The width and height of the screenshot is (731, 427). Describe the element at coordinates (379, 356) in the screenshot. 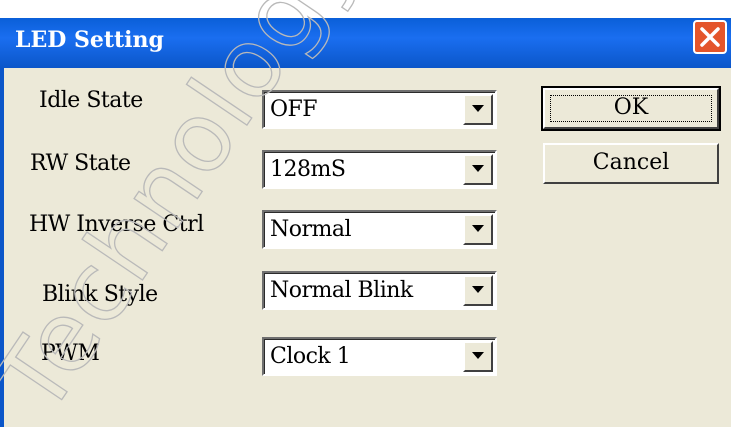

I see `pwm-select: Clock 1` at that location.